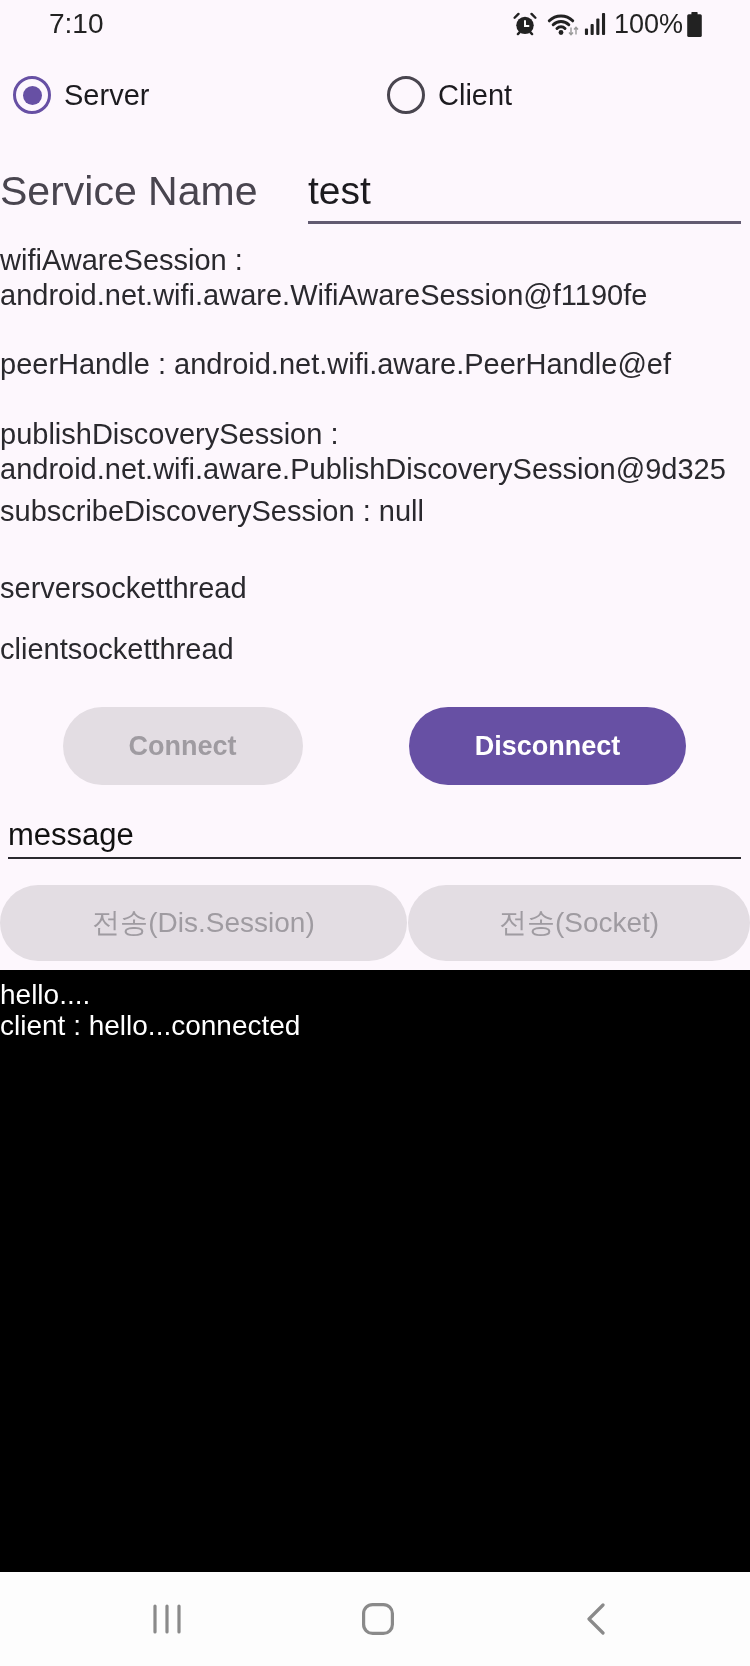 The image size is (750, 1666). Describe the element at coordinates (596, 1619) in the screenshot. I see `back-icon` at that location.